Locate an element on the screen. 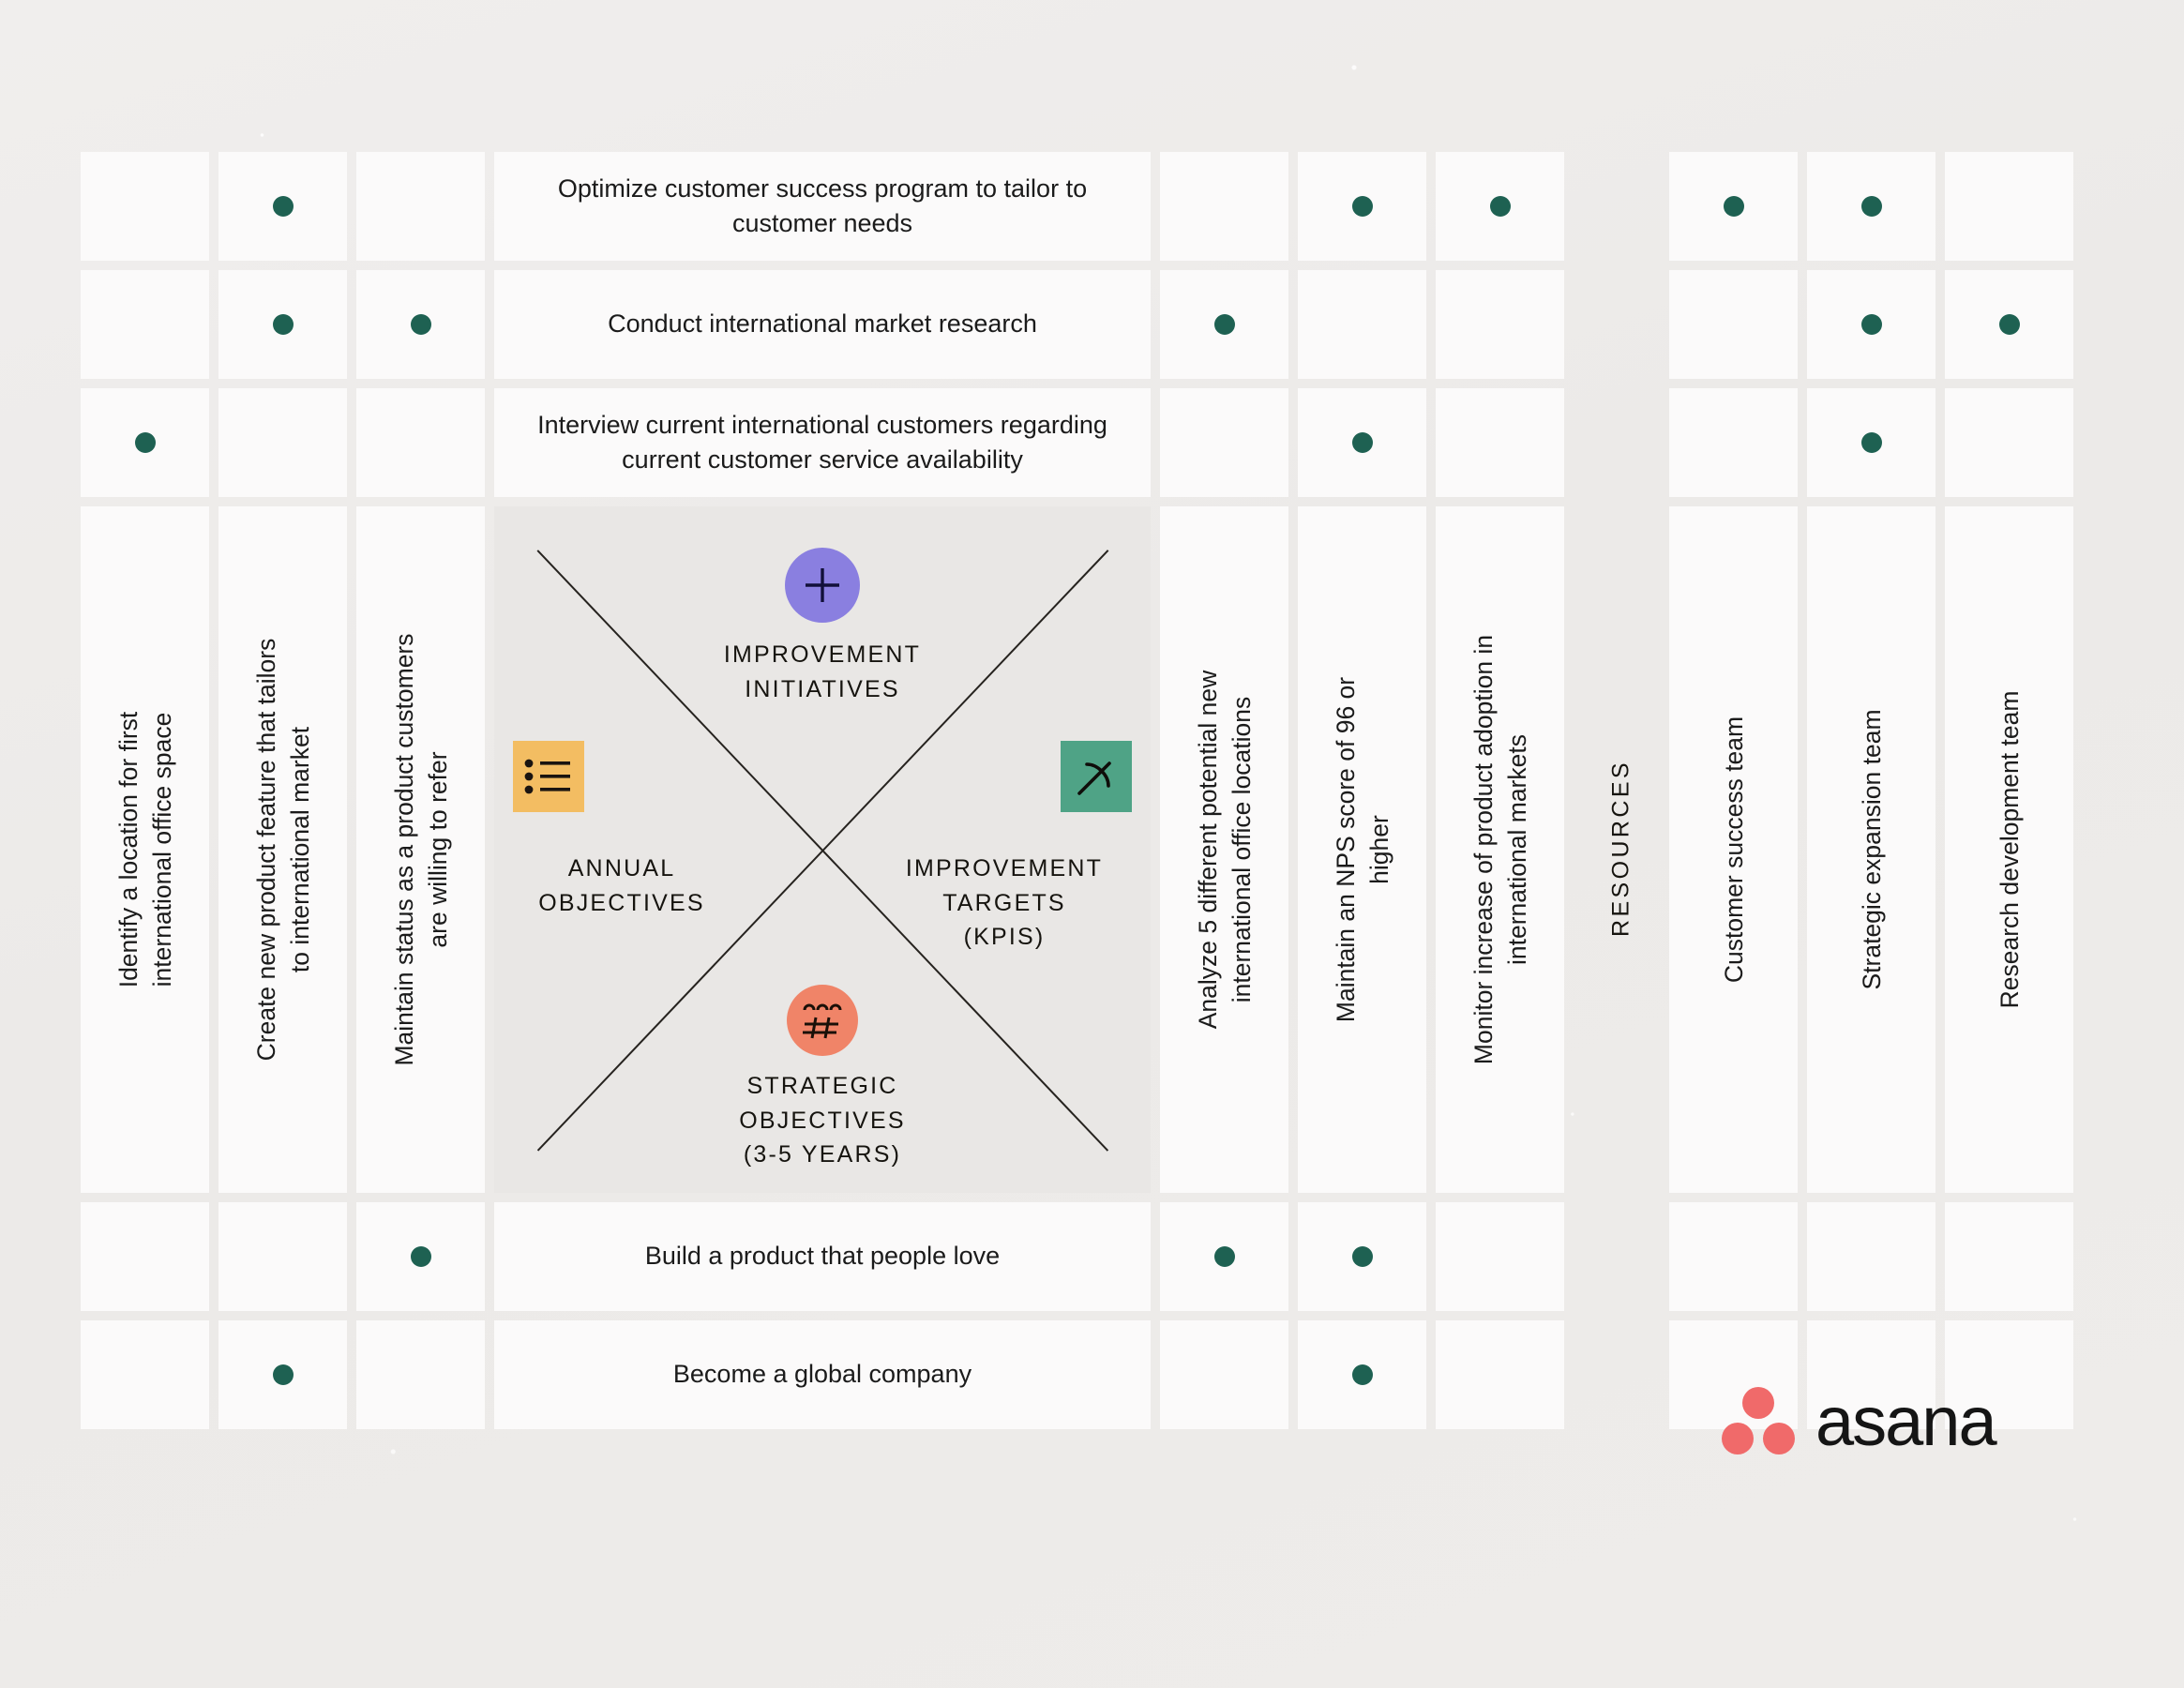 The image size is (2184, 1688). resource-team-label: Strategic expansion team is located at coordinates (1871, 849).